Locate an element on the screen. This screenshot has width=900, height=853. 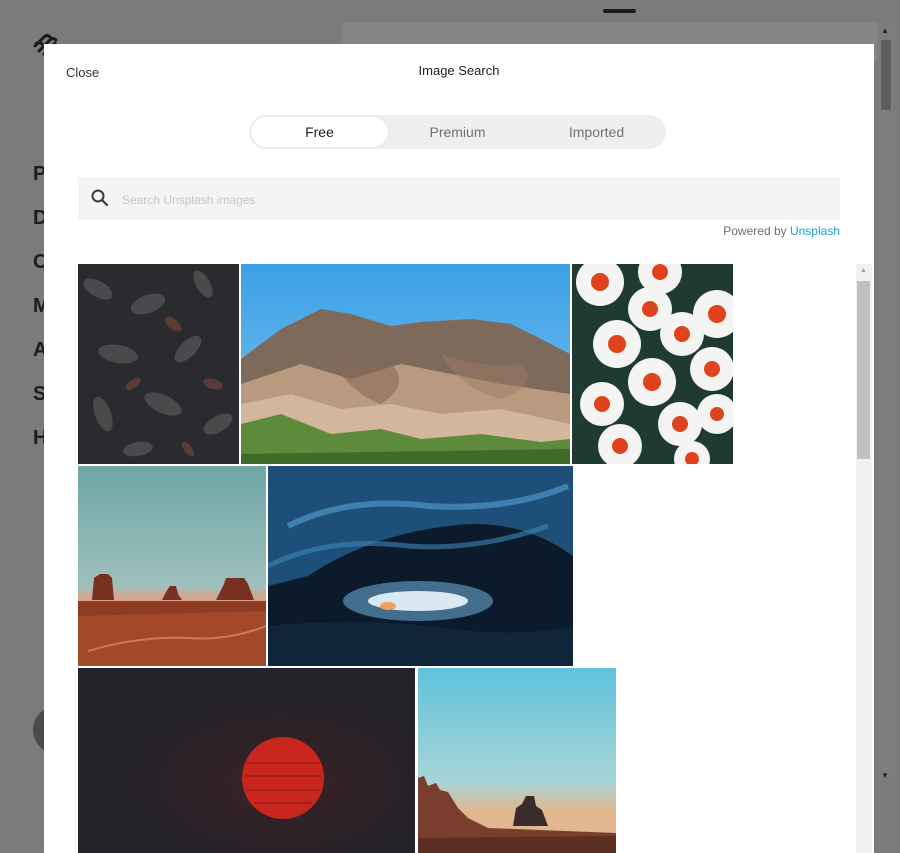
image-result-mountains is located at coordinates (405, 364).